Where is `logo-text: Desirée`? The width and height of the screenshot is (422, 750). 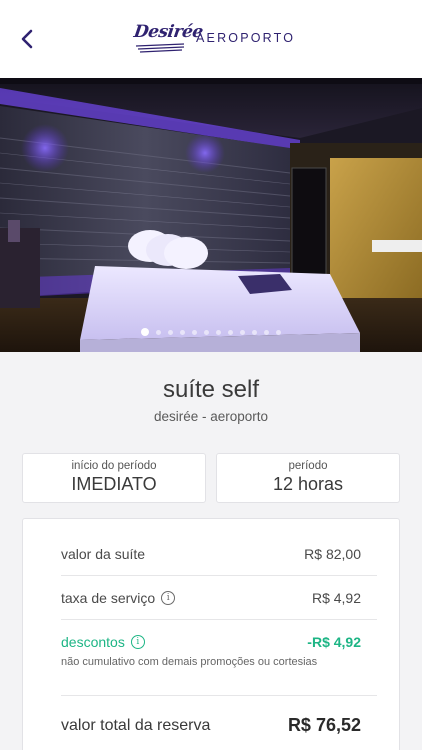
logo-text: Desirée is located at coordinates (168, 32).